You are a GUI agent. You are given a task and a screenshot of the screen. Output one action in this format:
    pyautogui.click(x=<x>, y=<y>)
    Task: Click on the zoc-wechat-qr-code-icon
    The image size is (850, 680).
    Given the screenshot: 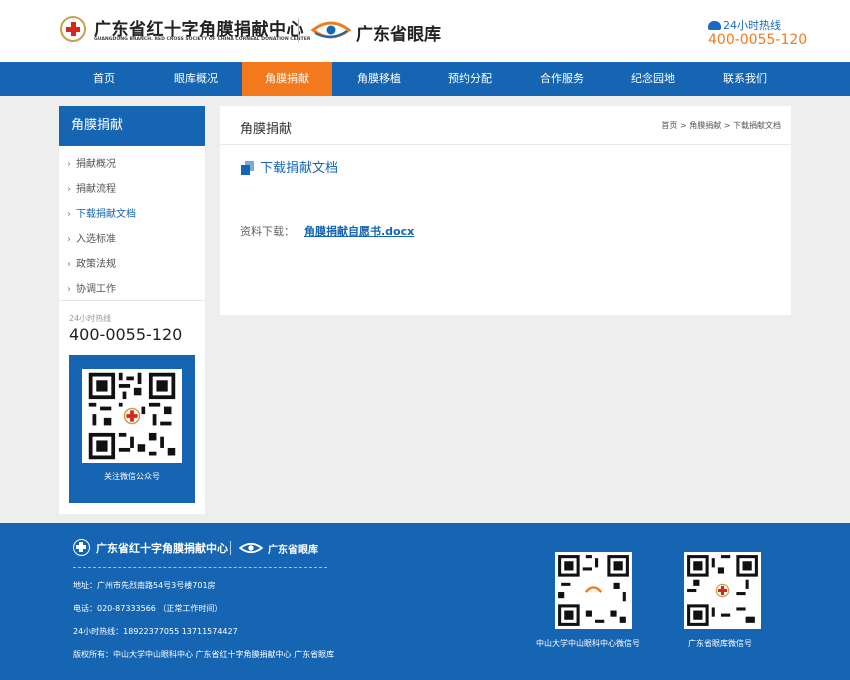 What is the action you would take?
    pyautogui.click(x=593, y=590)
    